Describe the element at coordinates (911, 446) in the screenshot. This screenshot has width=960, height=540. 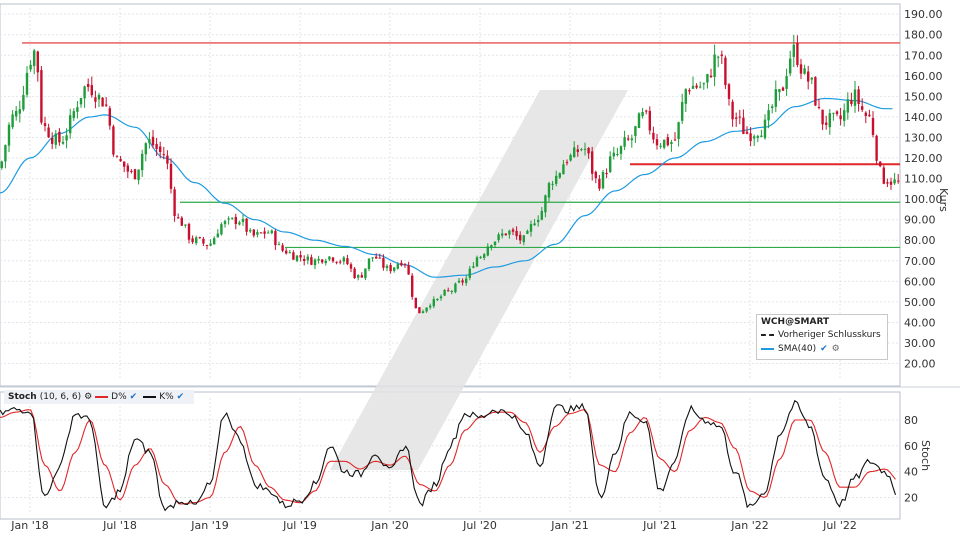
I see `y-tick-label: 60` at that location.